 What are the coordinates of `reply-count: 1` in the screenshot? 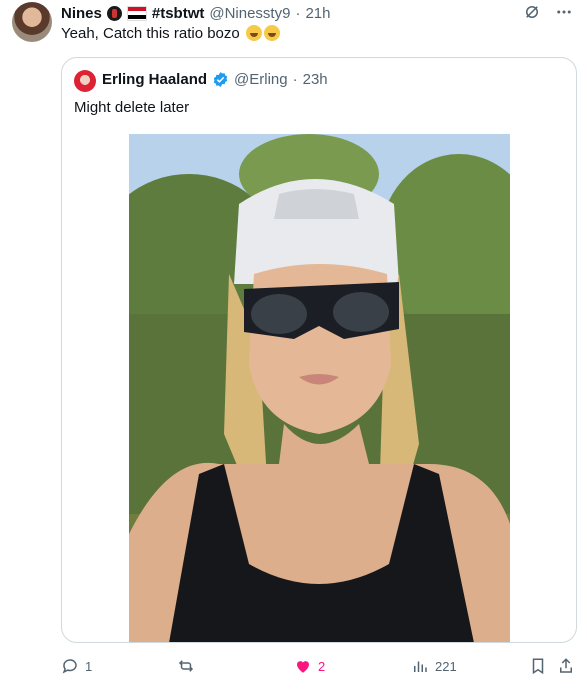 It's located at (89, 666).